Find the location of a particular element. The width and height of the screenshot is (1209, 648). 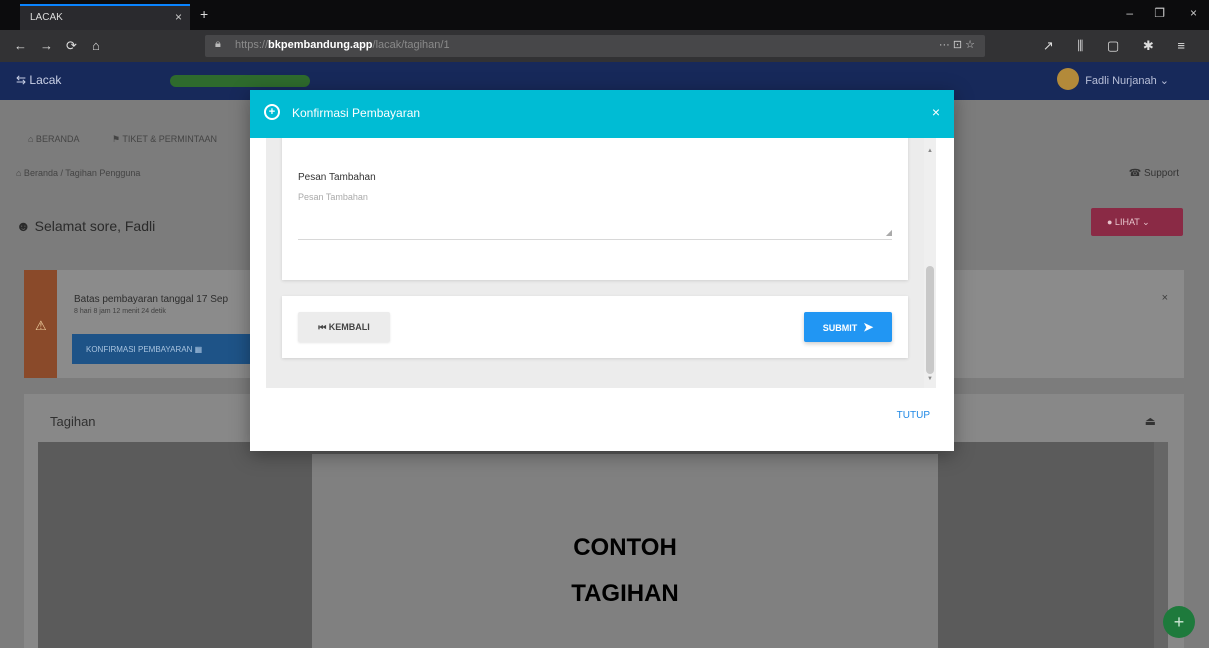

tab-close-icon: × is located at coordinates (178, 17).